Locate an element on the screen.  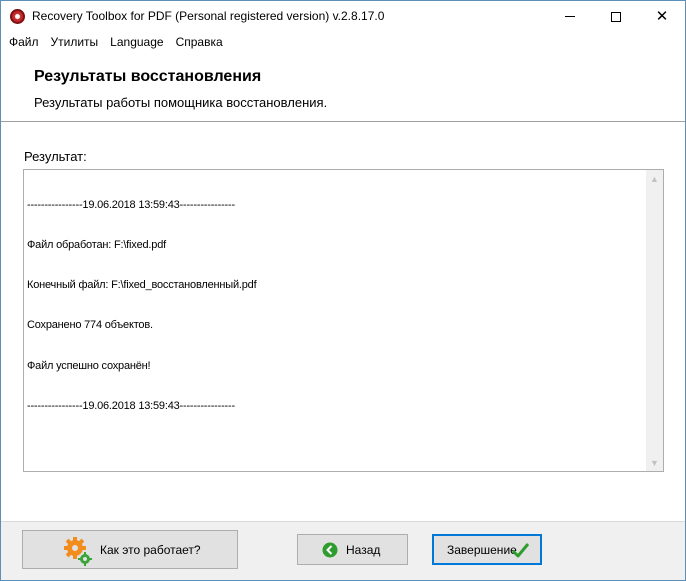
close-button: ✕ is located at coordinates (662, 16).